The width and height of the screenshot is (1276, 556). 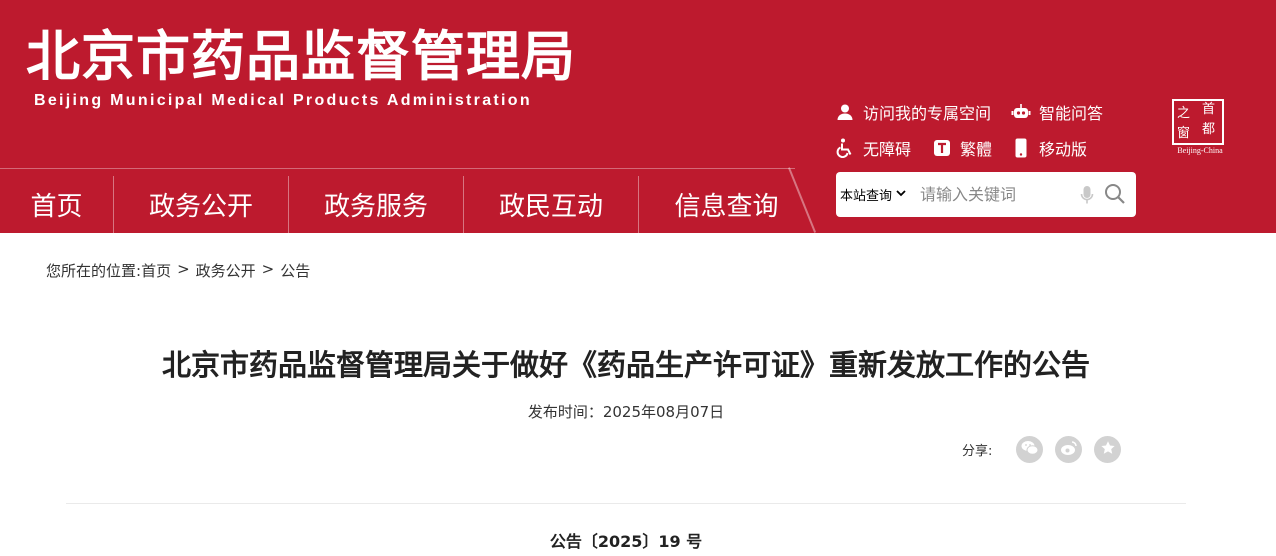 What do you see at coordinates (726, 204) in the screenshot?
I see `nav-item-information-query: 信息查询` at bounding box center [726, 204].